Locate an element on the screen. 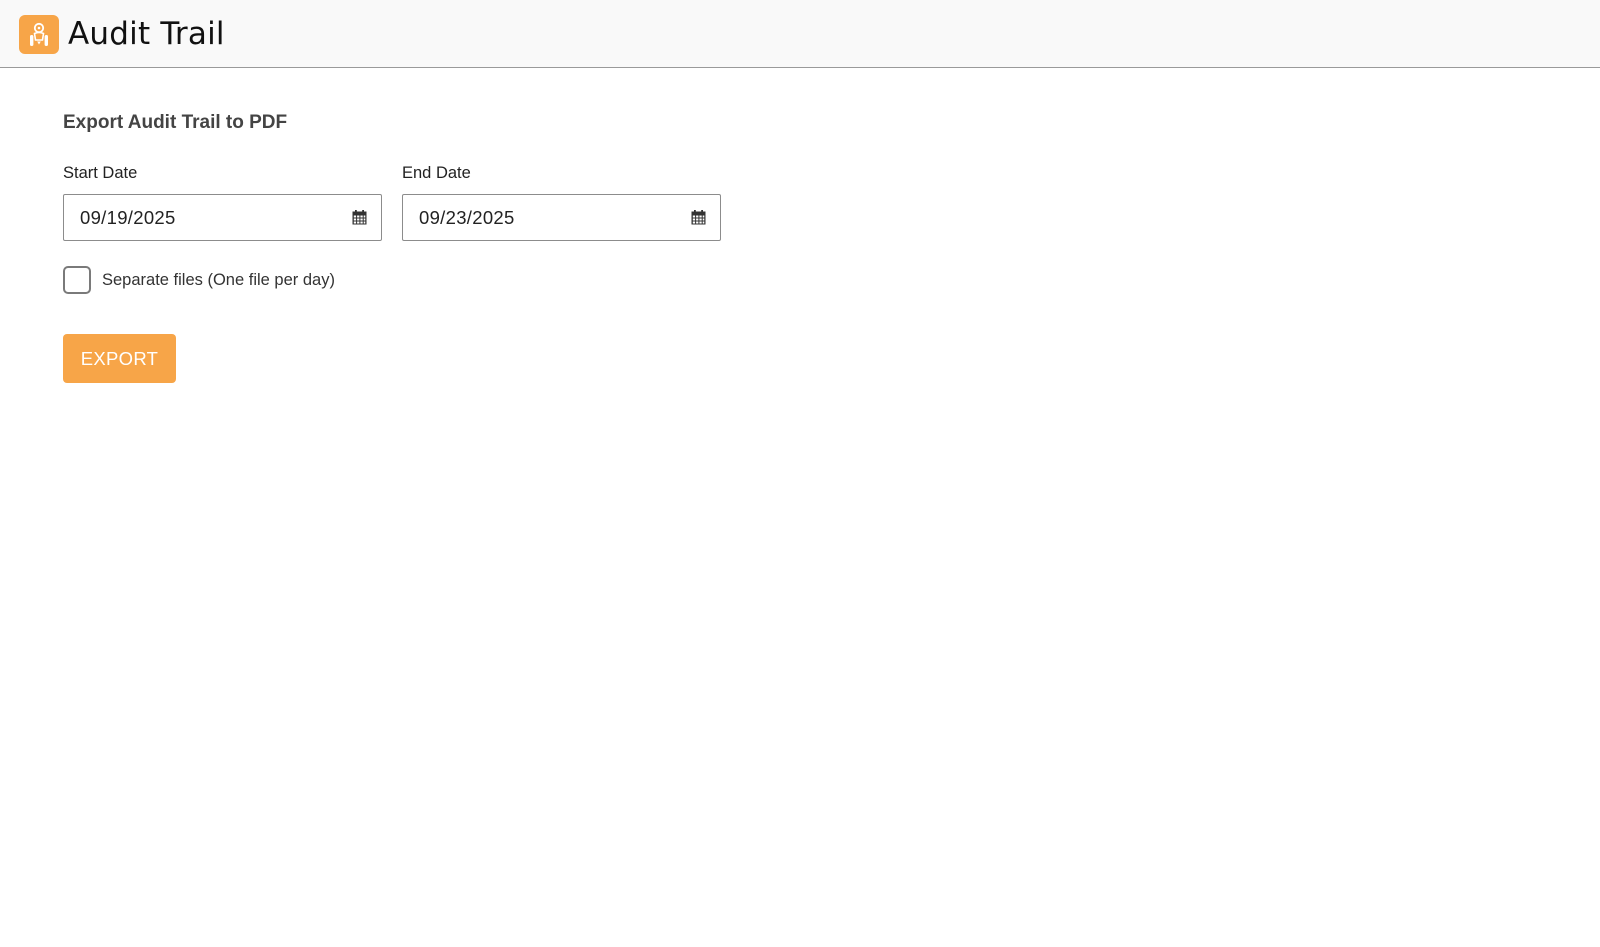 The height and width of the screenshot is (947, 1600). section-title: Export Audit Trail to PDF is located at coordinates (175, 122).